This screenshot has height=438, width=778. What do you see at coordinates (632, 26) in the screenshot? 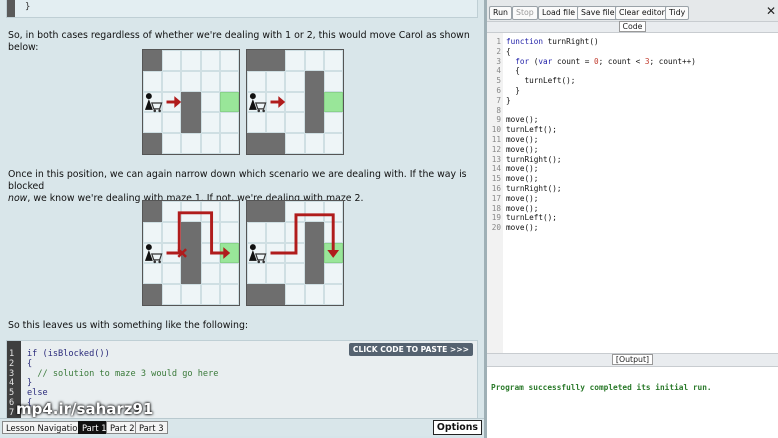
I see `code-title-label: Code` at bounding box center [632, 26].